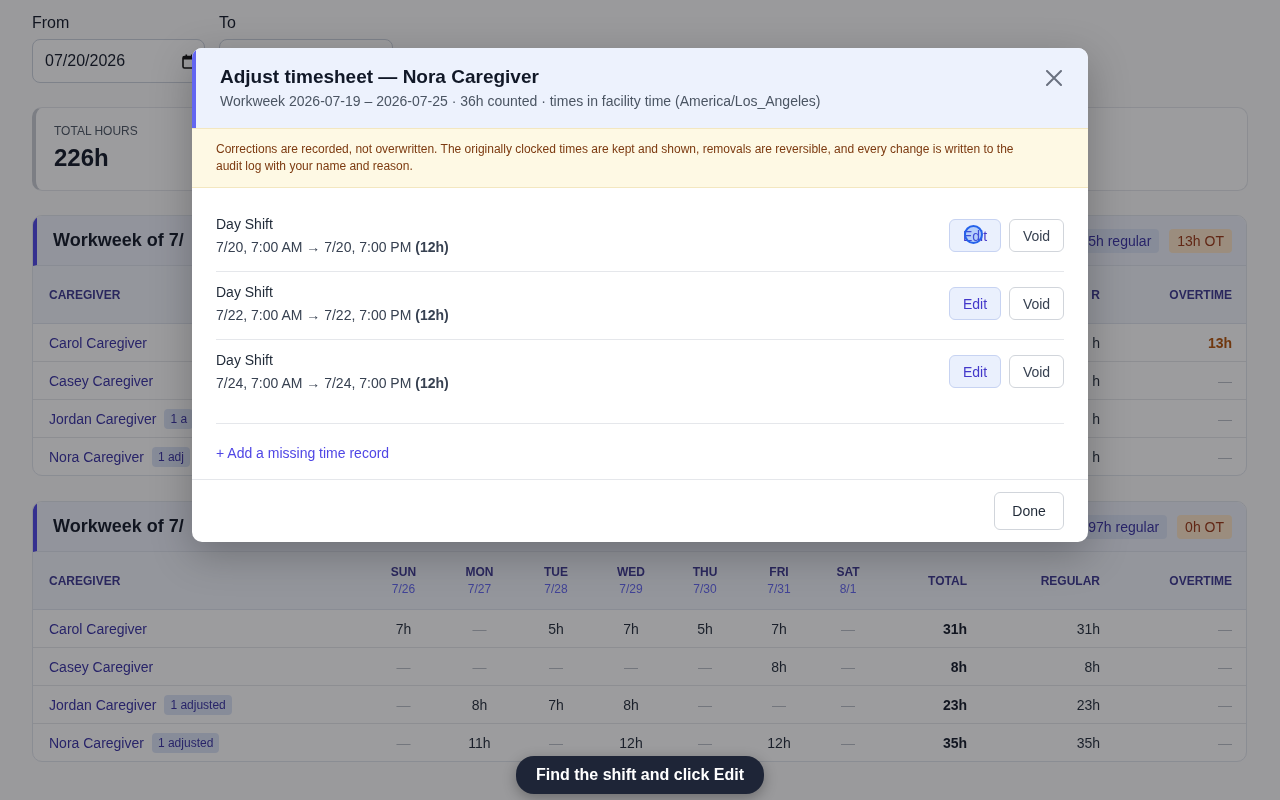 This screenshot has width=1280, height=800. What do you see at coordinates (170, 456) in the screenshot?
I see `adjusted-badge: 1 adj` at bounding box center [170, 456].